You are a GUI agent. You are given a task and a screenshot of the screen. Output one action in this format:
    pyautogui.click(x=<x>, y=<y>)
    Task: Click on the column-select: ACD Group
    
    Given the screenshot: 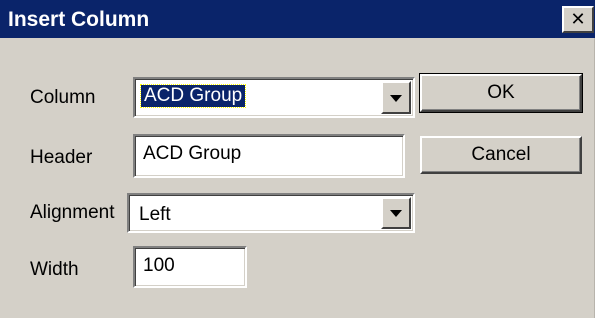 What is the action you would take?
    pyautogui.click(x=274, y=97)
    